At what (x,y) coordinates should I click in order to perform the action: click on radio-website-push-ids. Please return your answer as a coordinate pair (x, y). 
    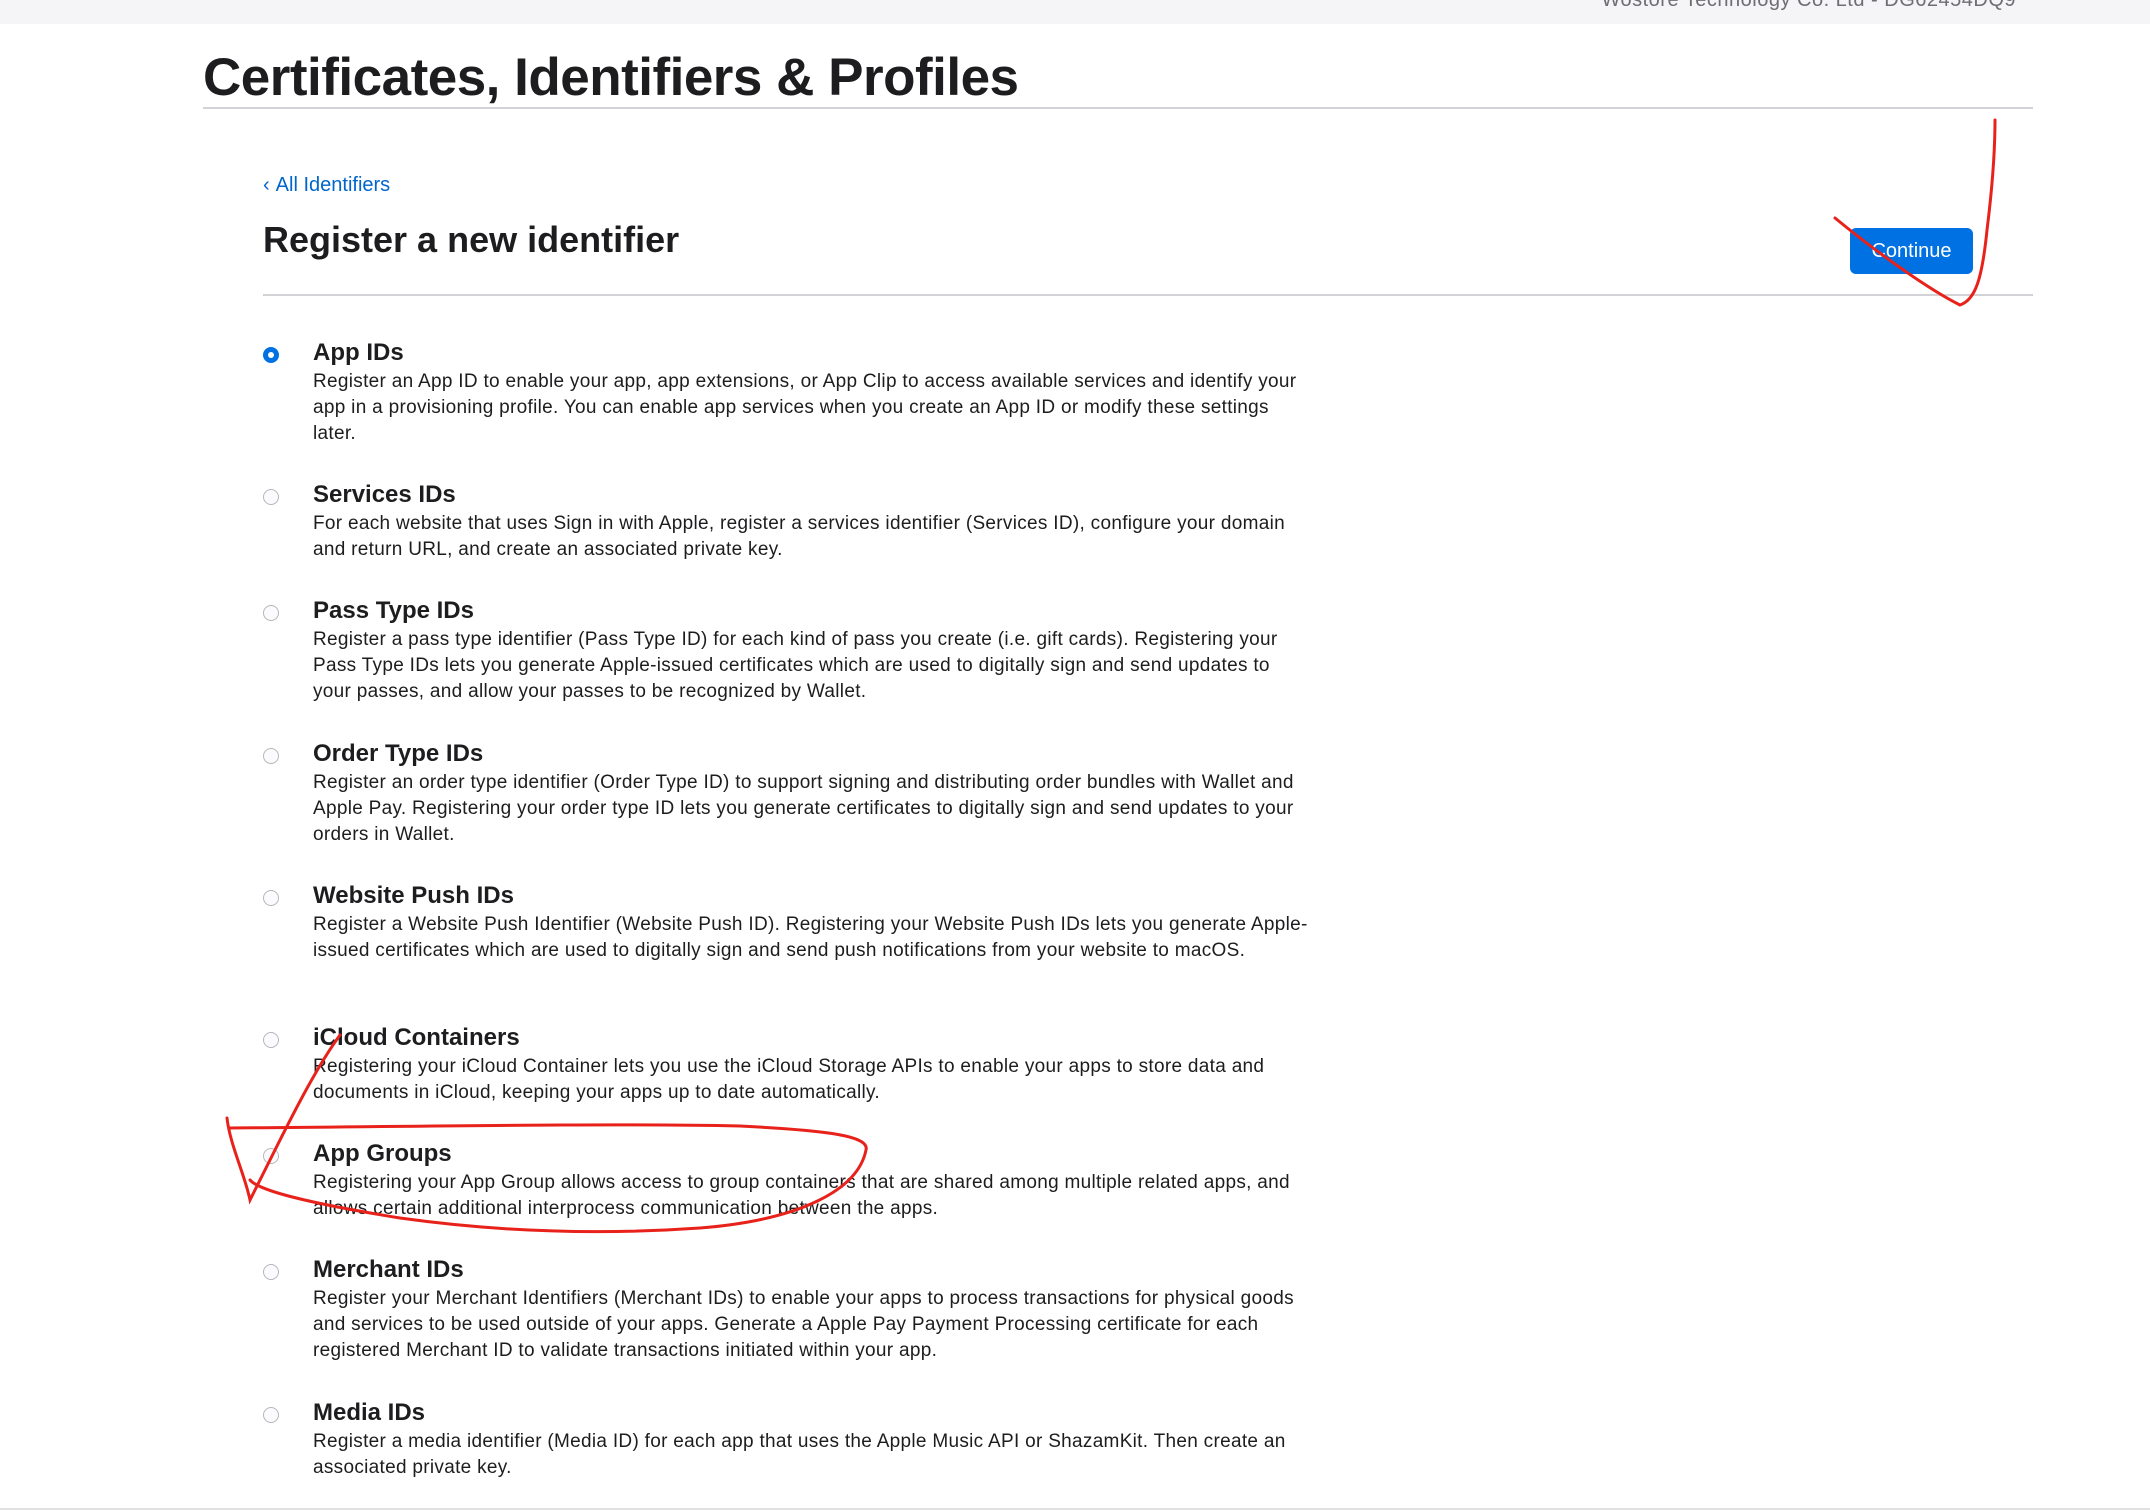
    Looking at the image, I should click on (271, 898).